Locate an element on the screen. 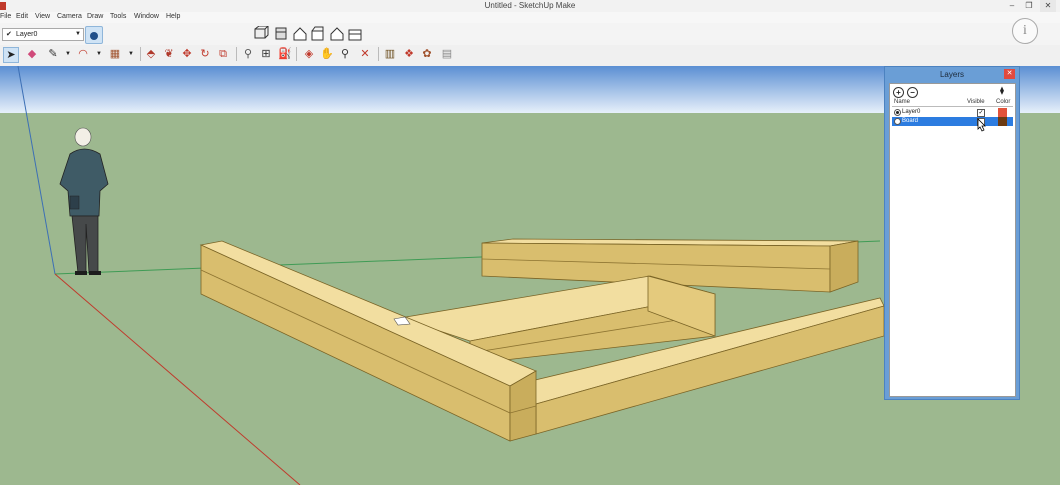  paint-bucket-icon: ⛽ is located at coordinates (285, 54).